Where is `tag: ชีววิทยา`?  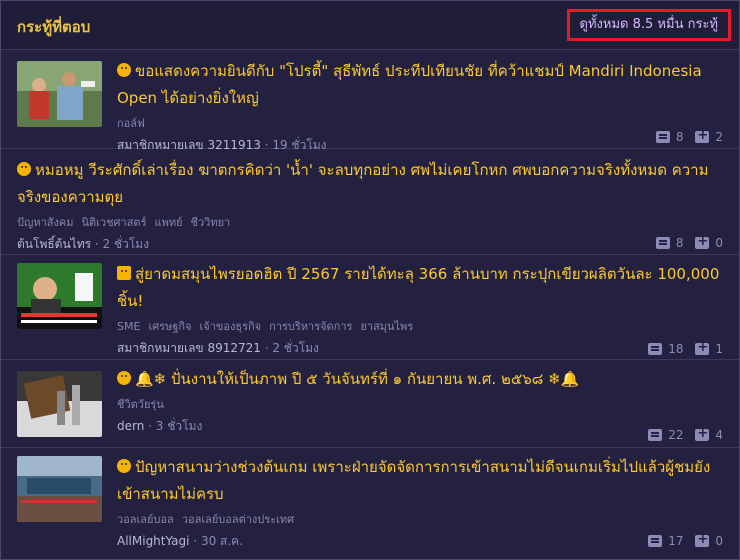 tag: ชีววิทยา is located at coordinates (211, 222).